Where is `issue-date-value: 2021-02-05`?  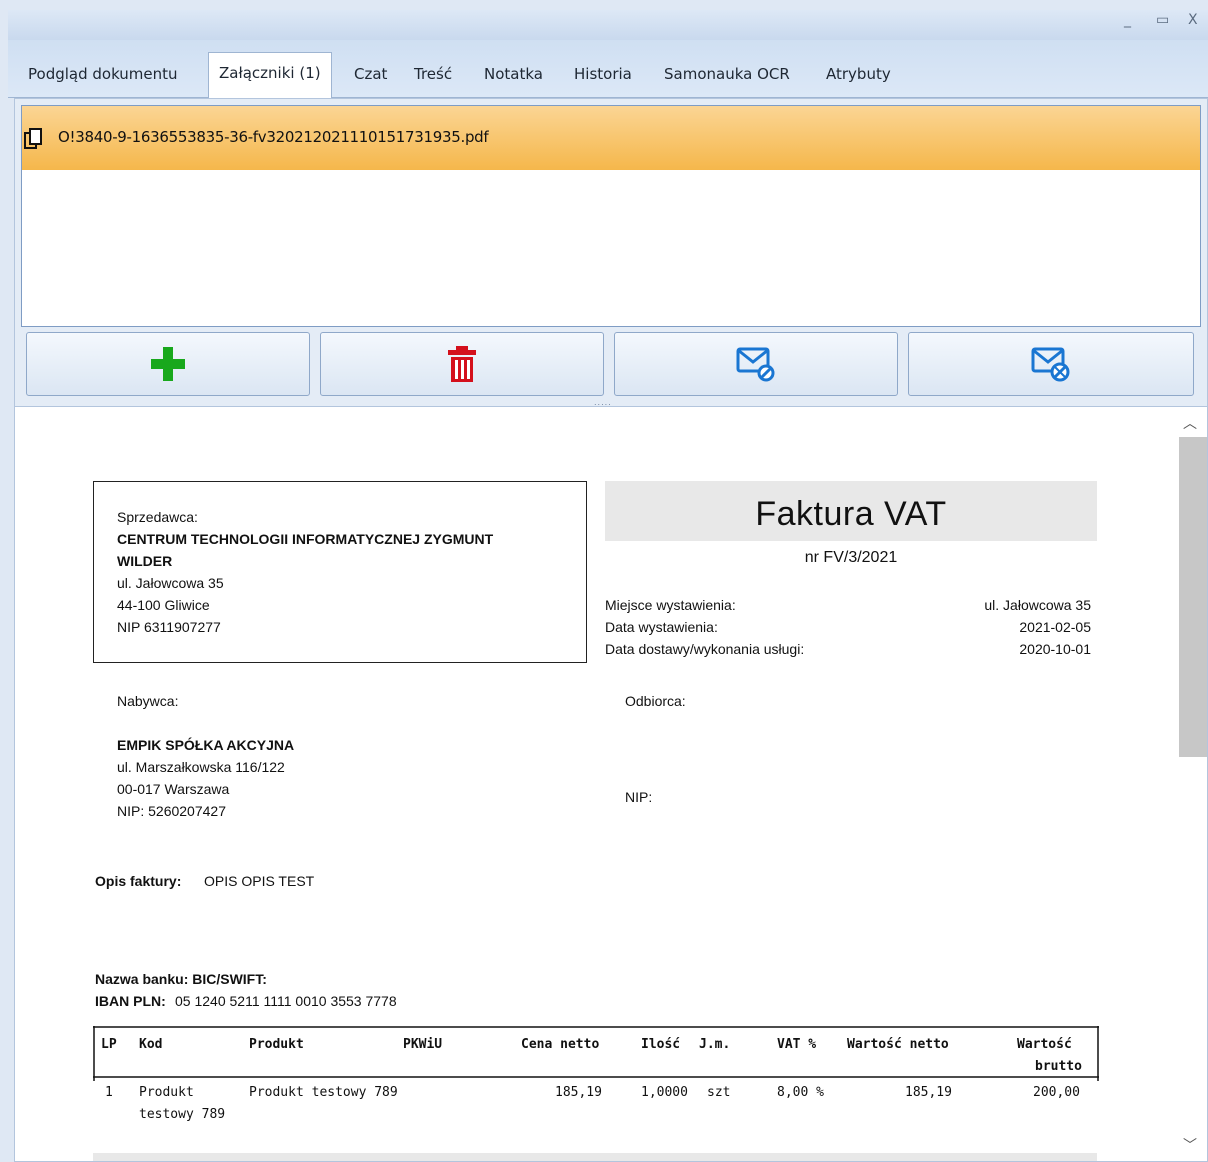 issue-date-value: 2021-02-05 is located at coordinates (1055, 627).